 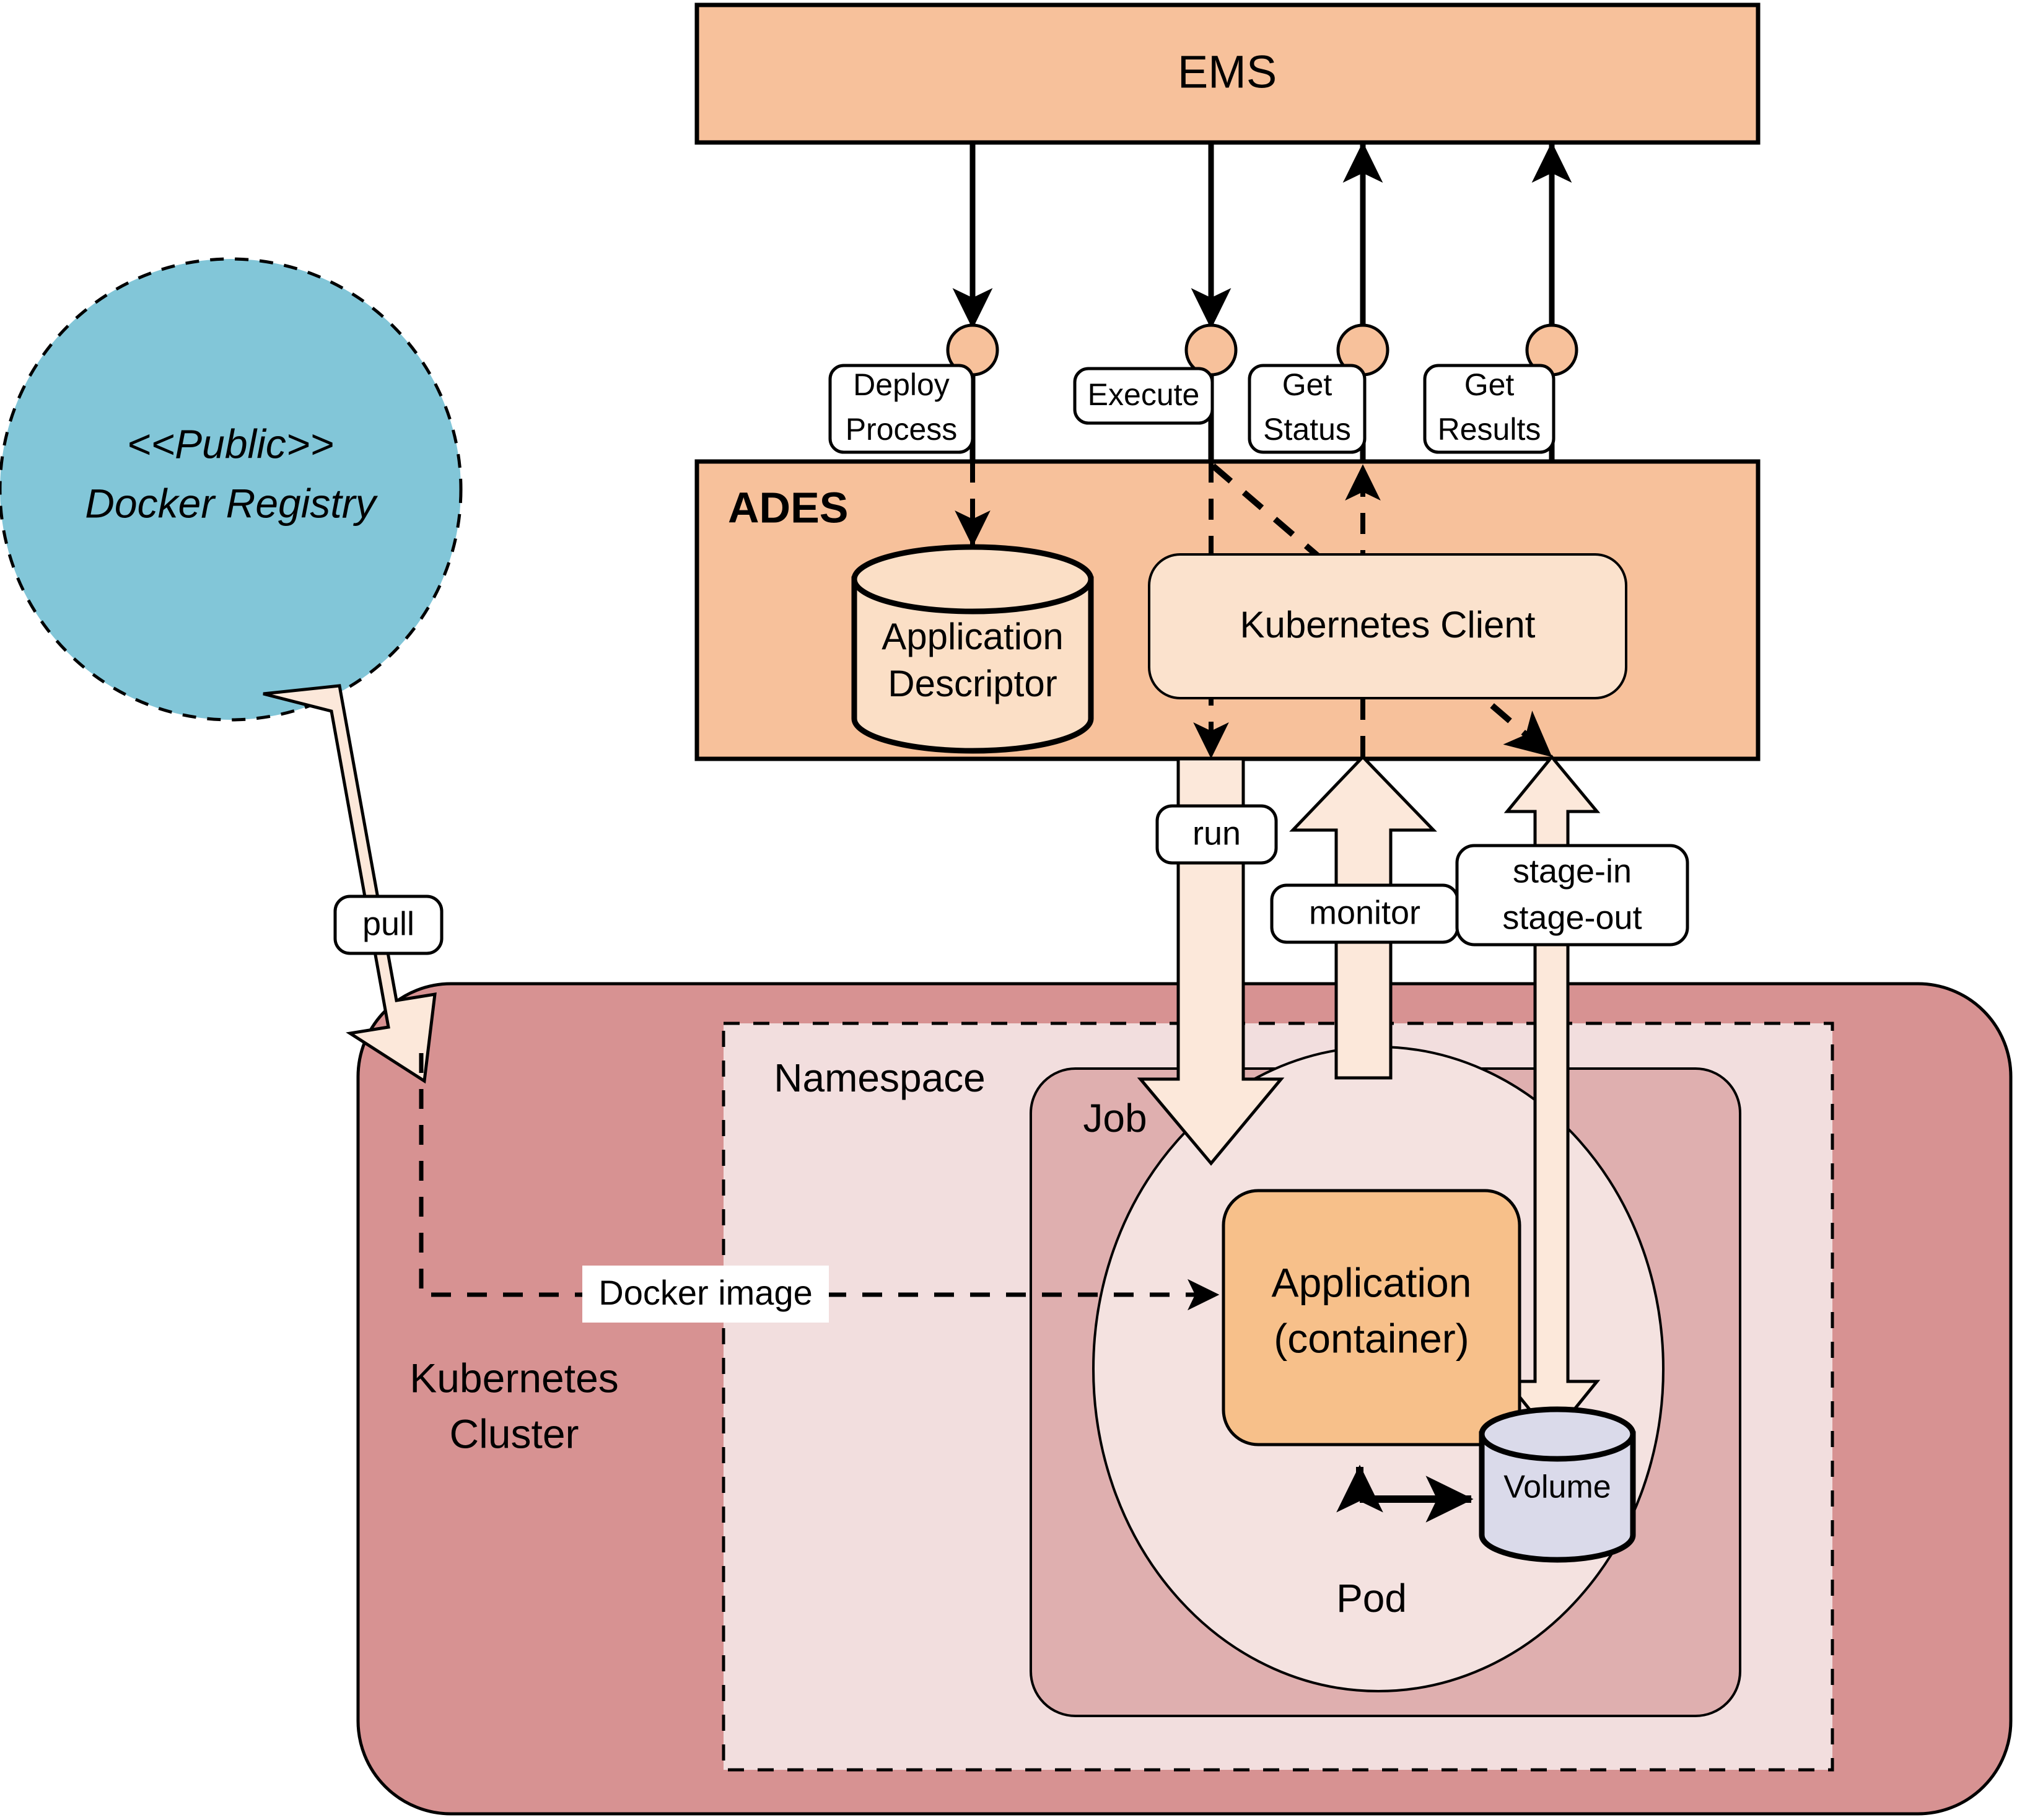 I want to click on ems-label: EMS, so click(x=1227, y=72).